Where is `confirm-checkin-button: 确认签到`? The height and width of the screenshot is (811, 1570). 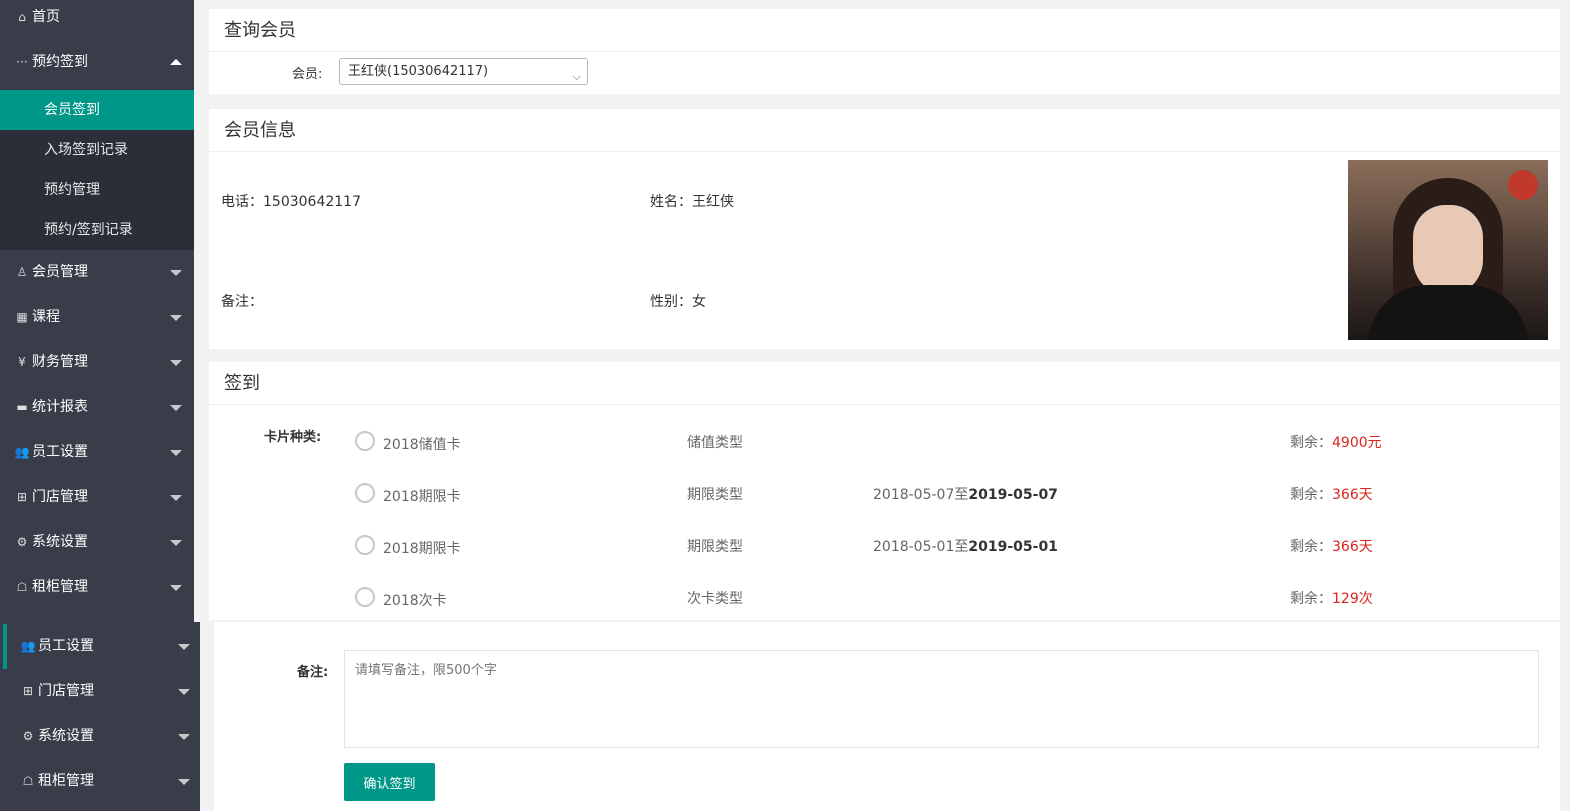
confirm-checkin-button: 确认签到 is located at coordinates (389, 782).